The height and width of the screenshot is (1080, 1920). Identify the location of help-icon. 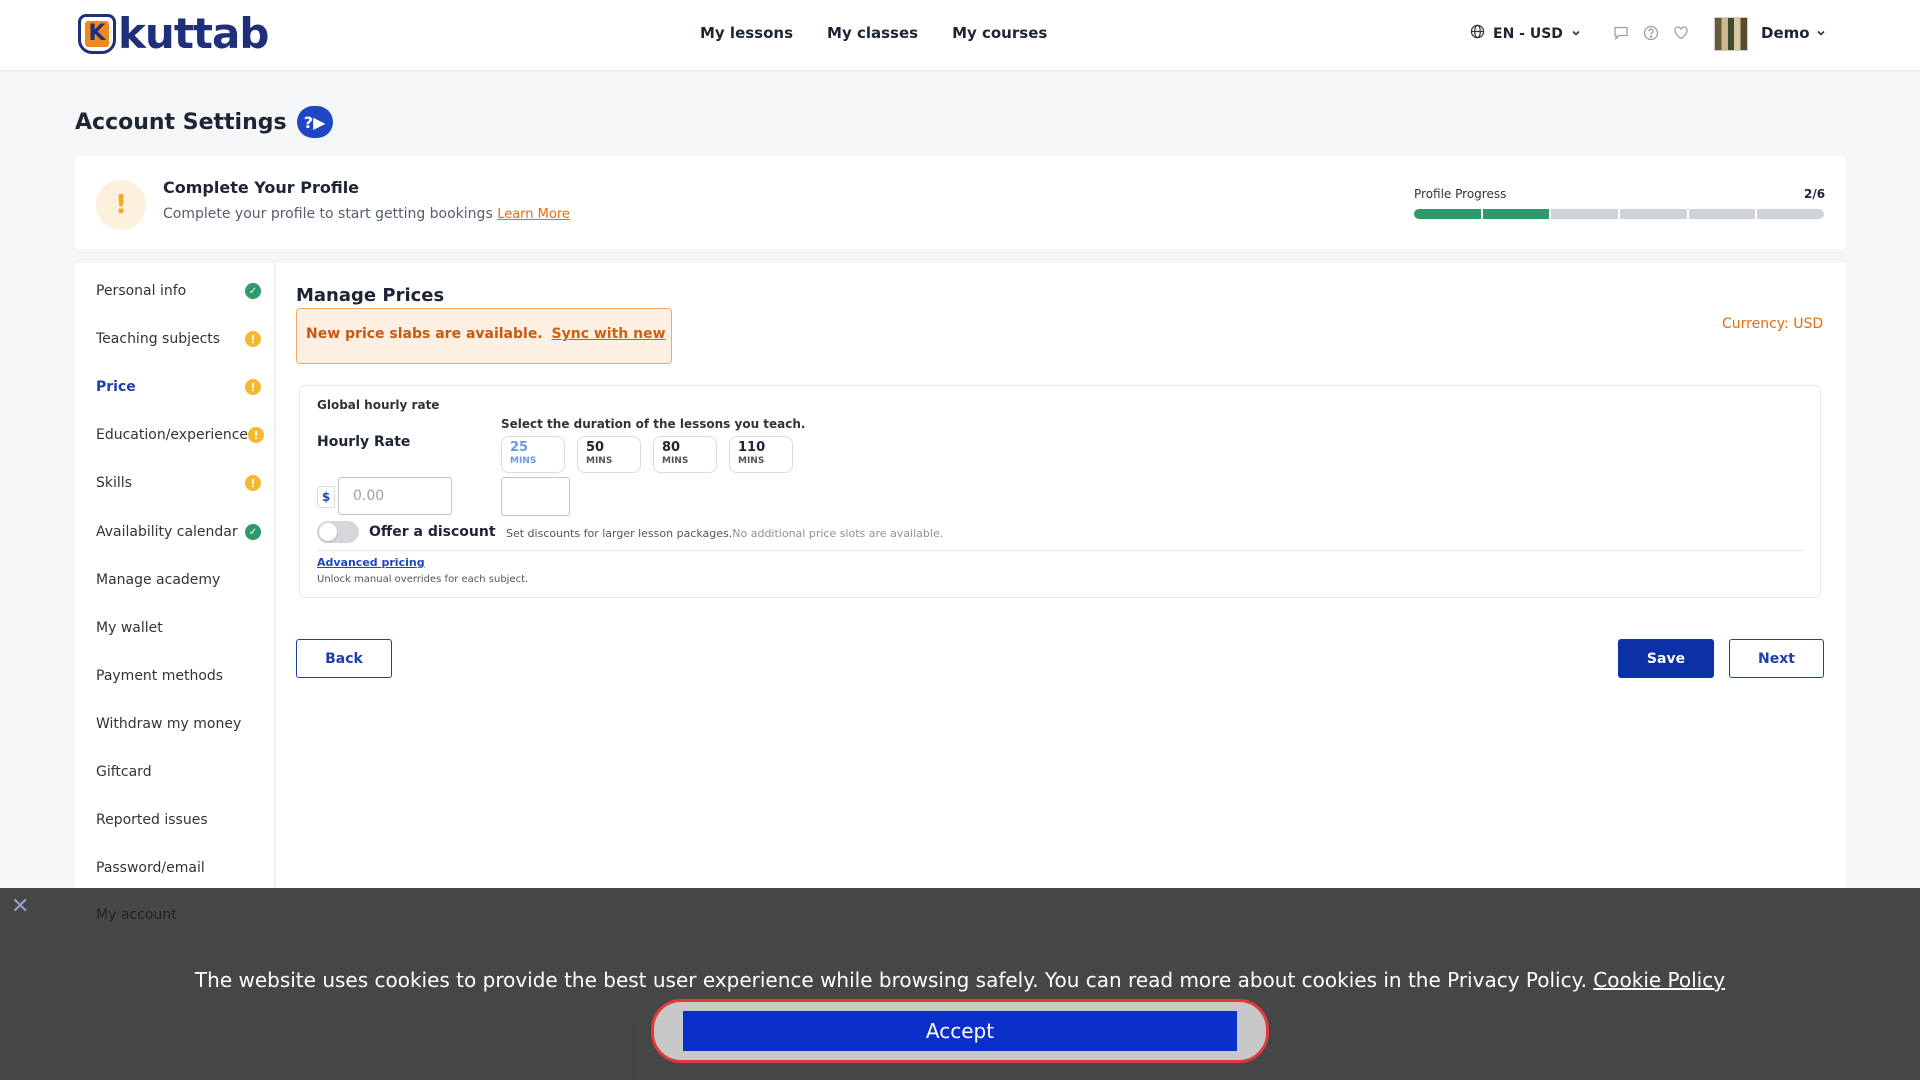
(1651, 33).